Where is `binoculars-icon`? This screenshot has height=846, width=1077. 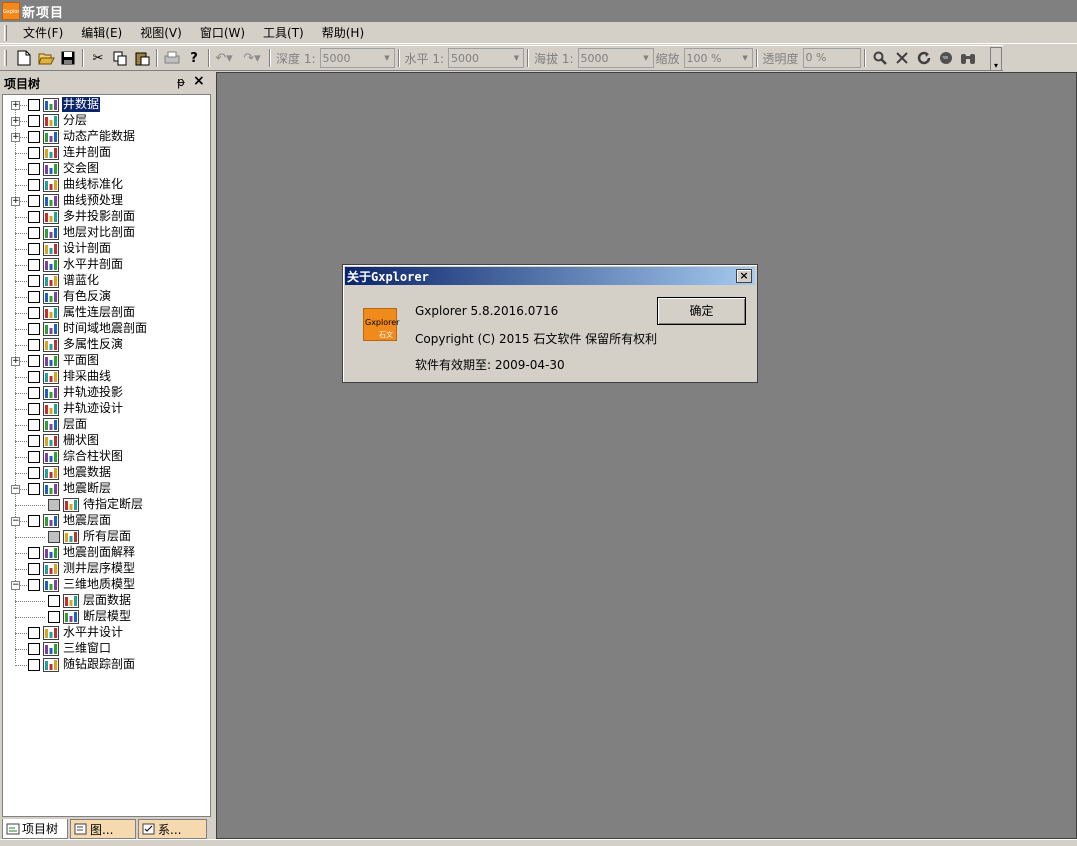
binoculars-icon is located at coordinates (968, 58).